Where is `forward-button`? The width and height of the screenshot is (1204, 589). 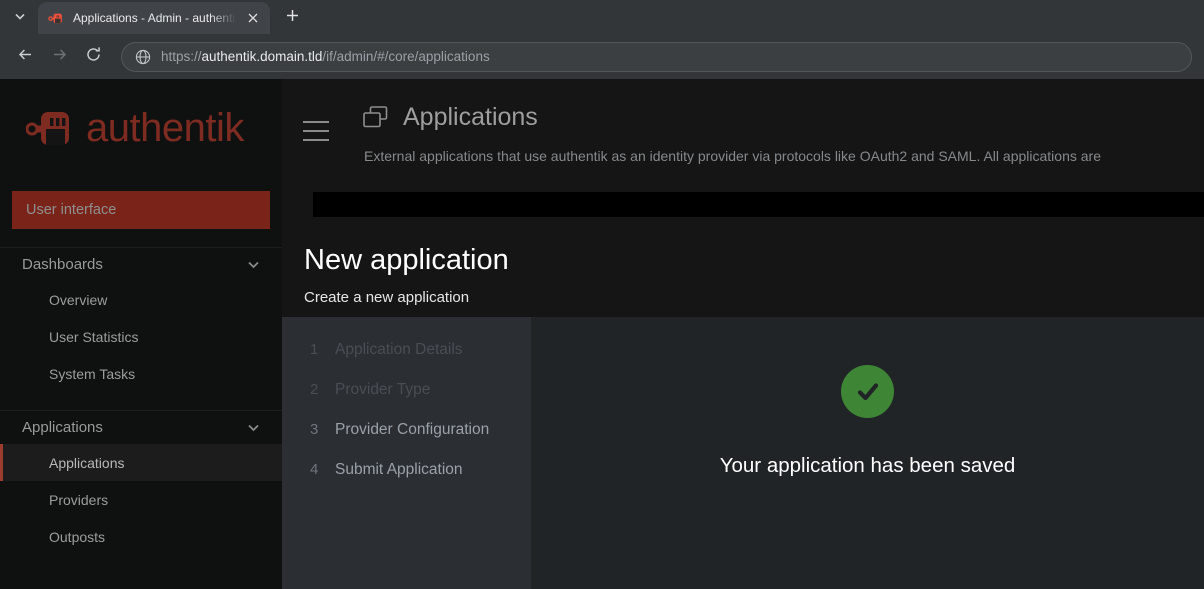
forward-button is located at coordinates (59, 57).